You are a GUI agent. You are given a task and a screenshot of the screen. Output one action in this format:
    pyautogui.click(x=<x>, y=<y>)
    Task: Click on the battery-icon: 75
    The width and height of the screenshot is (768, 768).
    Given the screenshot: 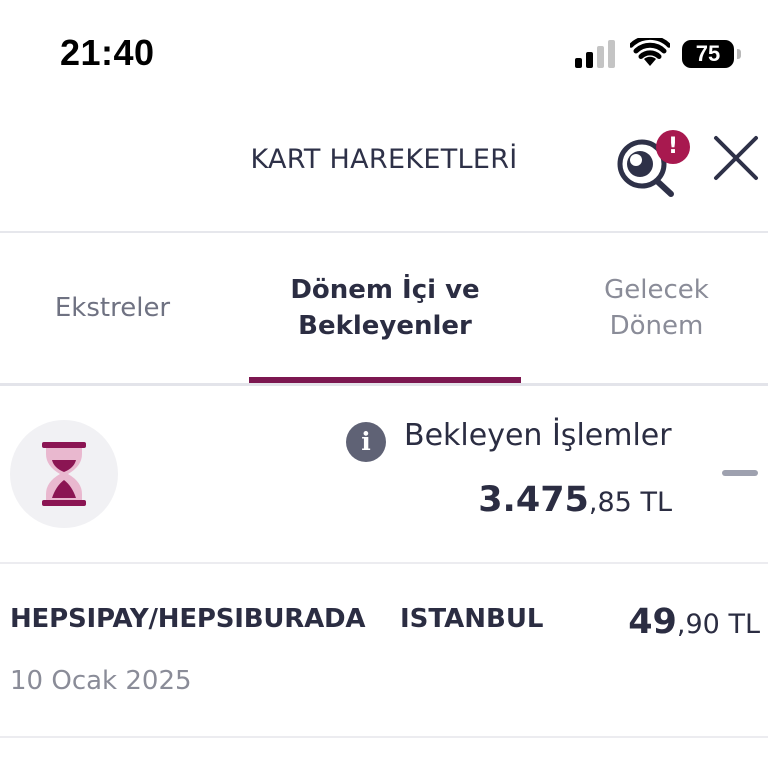 What is the action you would take?
    pyautogui.click(x=708, y=54)
    